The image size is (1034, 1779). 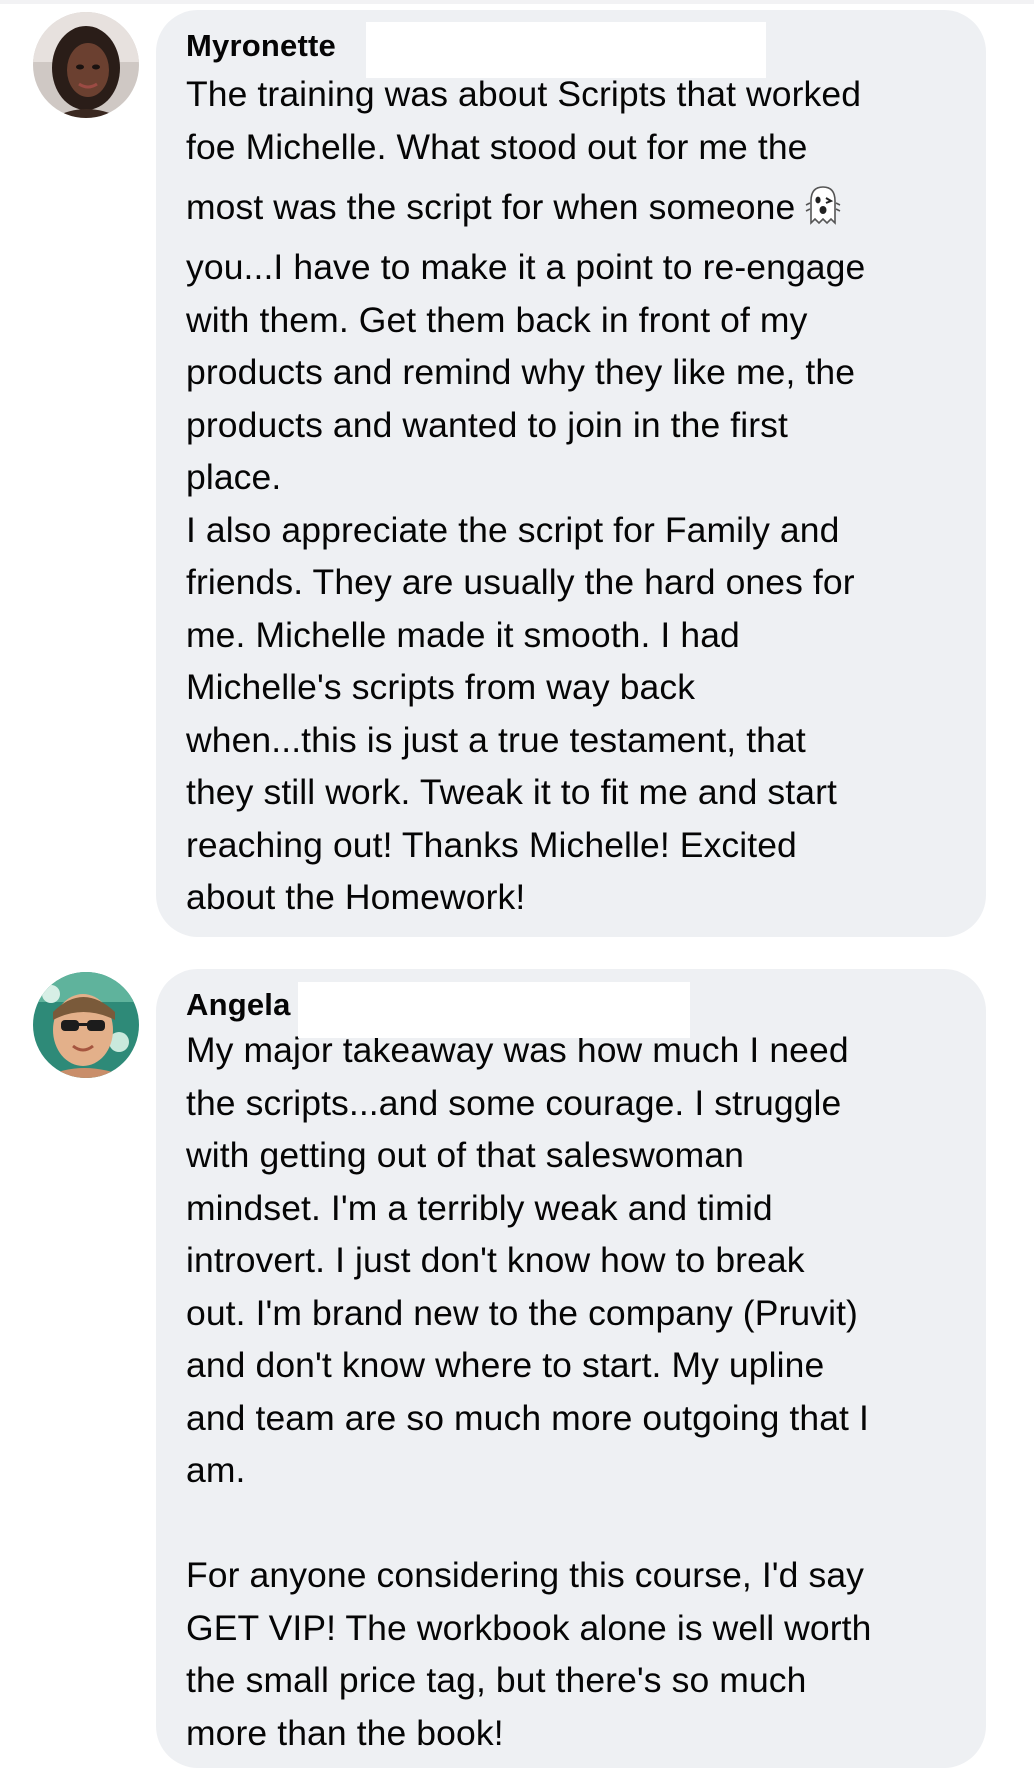 I want to click on comment-line: more than the book!, so click(x=345, y=1732).